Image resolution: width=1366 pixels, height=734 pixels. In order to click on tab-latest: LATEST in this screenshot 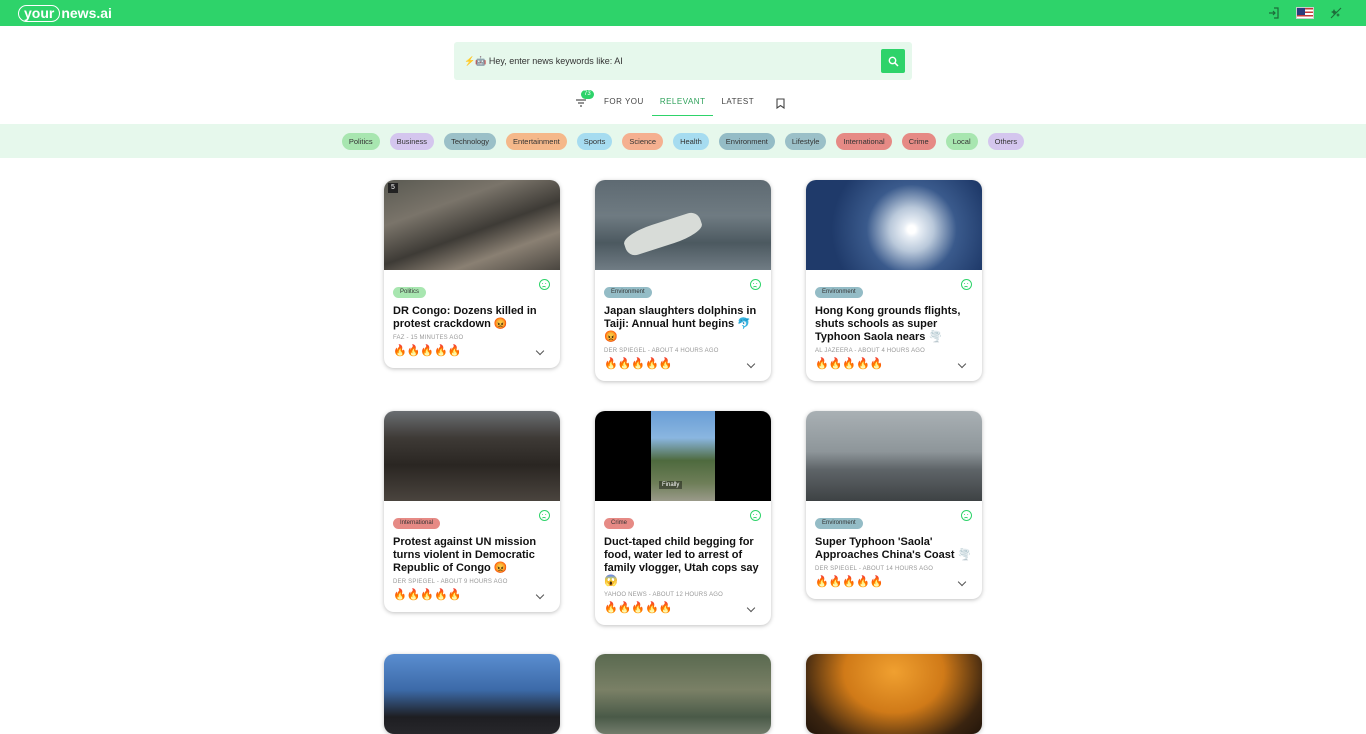, I will do `click(737, 103)`.